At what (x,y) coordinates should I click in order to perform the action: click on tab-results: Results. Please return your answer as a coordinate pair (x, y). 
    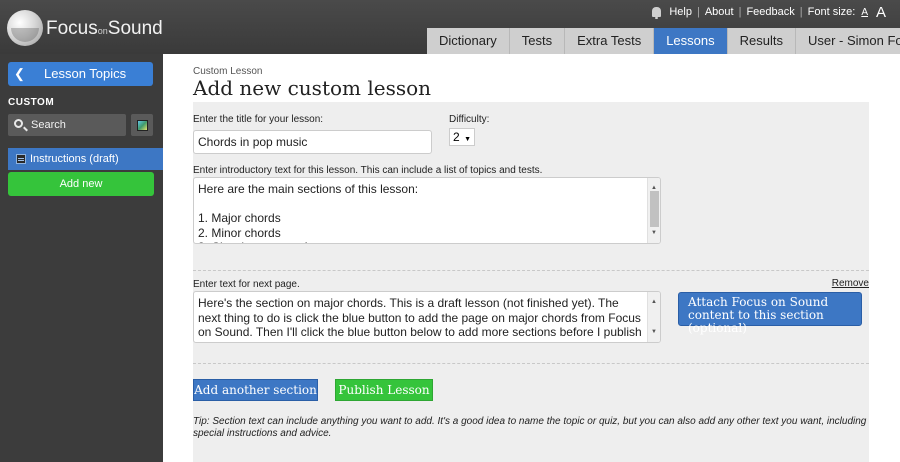
    Looking at the image, I should click on (761, 41).